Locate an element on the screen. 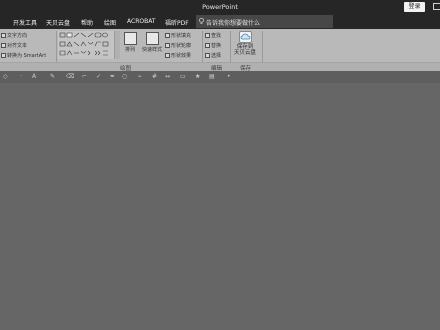 Image resolution: width=440 pixels, height=330 pixels. arrange-button: 排列 is located at coordinates (130, 42).